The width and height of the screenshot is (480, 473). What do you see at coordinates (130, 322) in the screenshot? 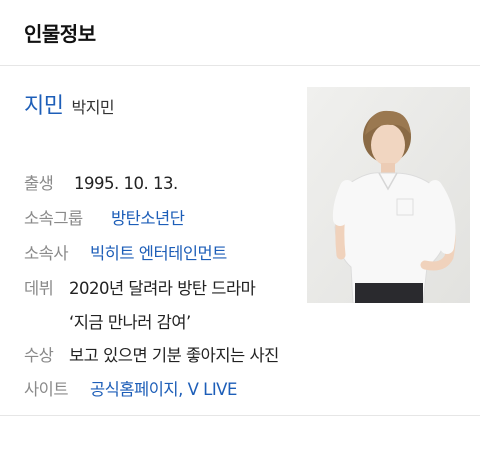
I see `debut-value-line2: ‘지금 만나러 감여’` at bounding box center [130, 322].